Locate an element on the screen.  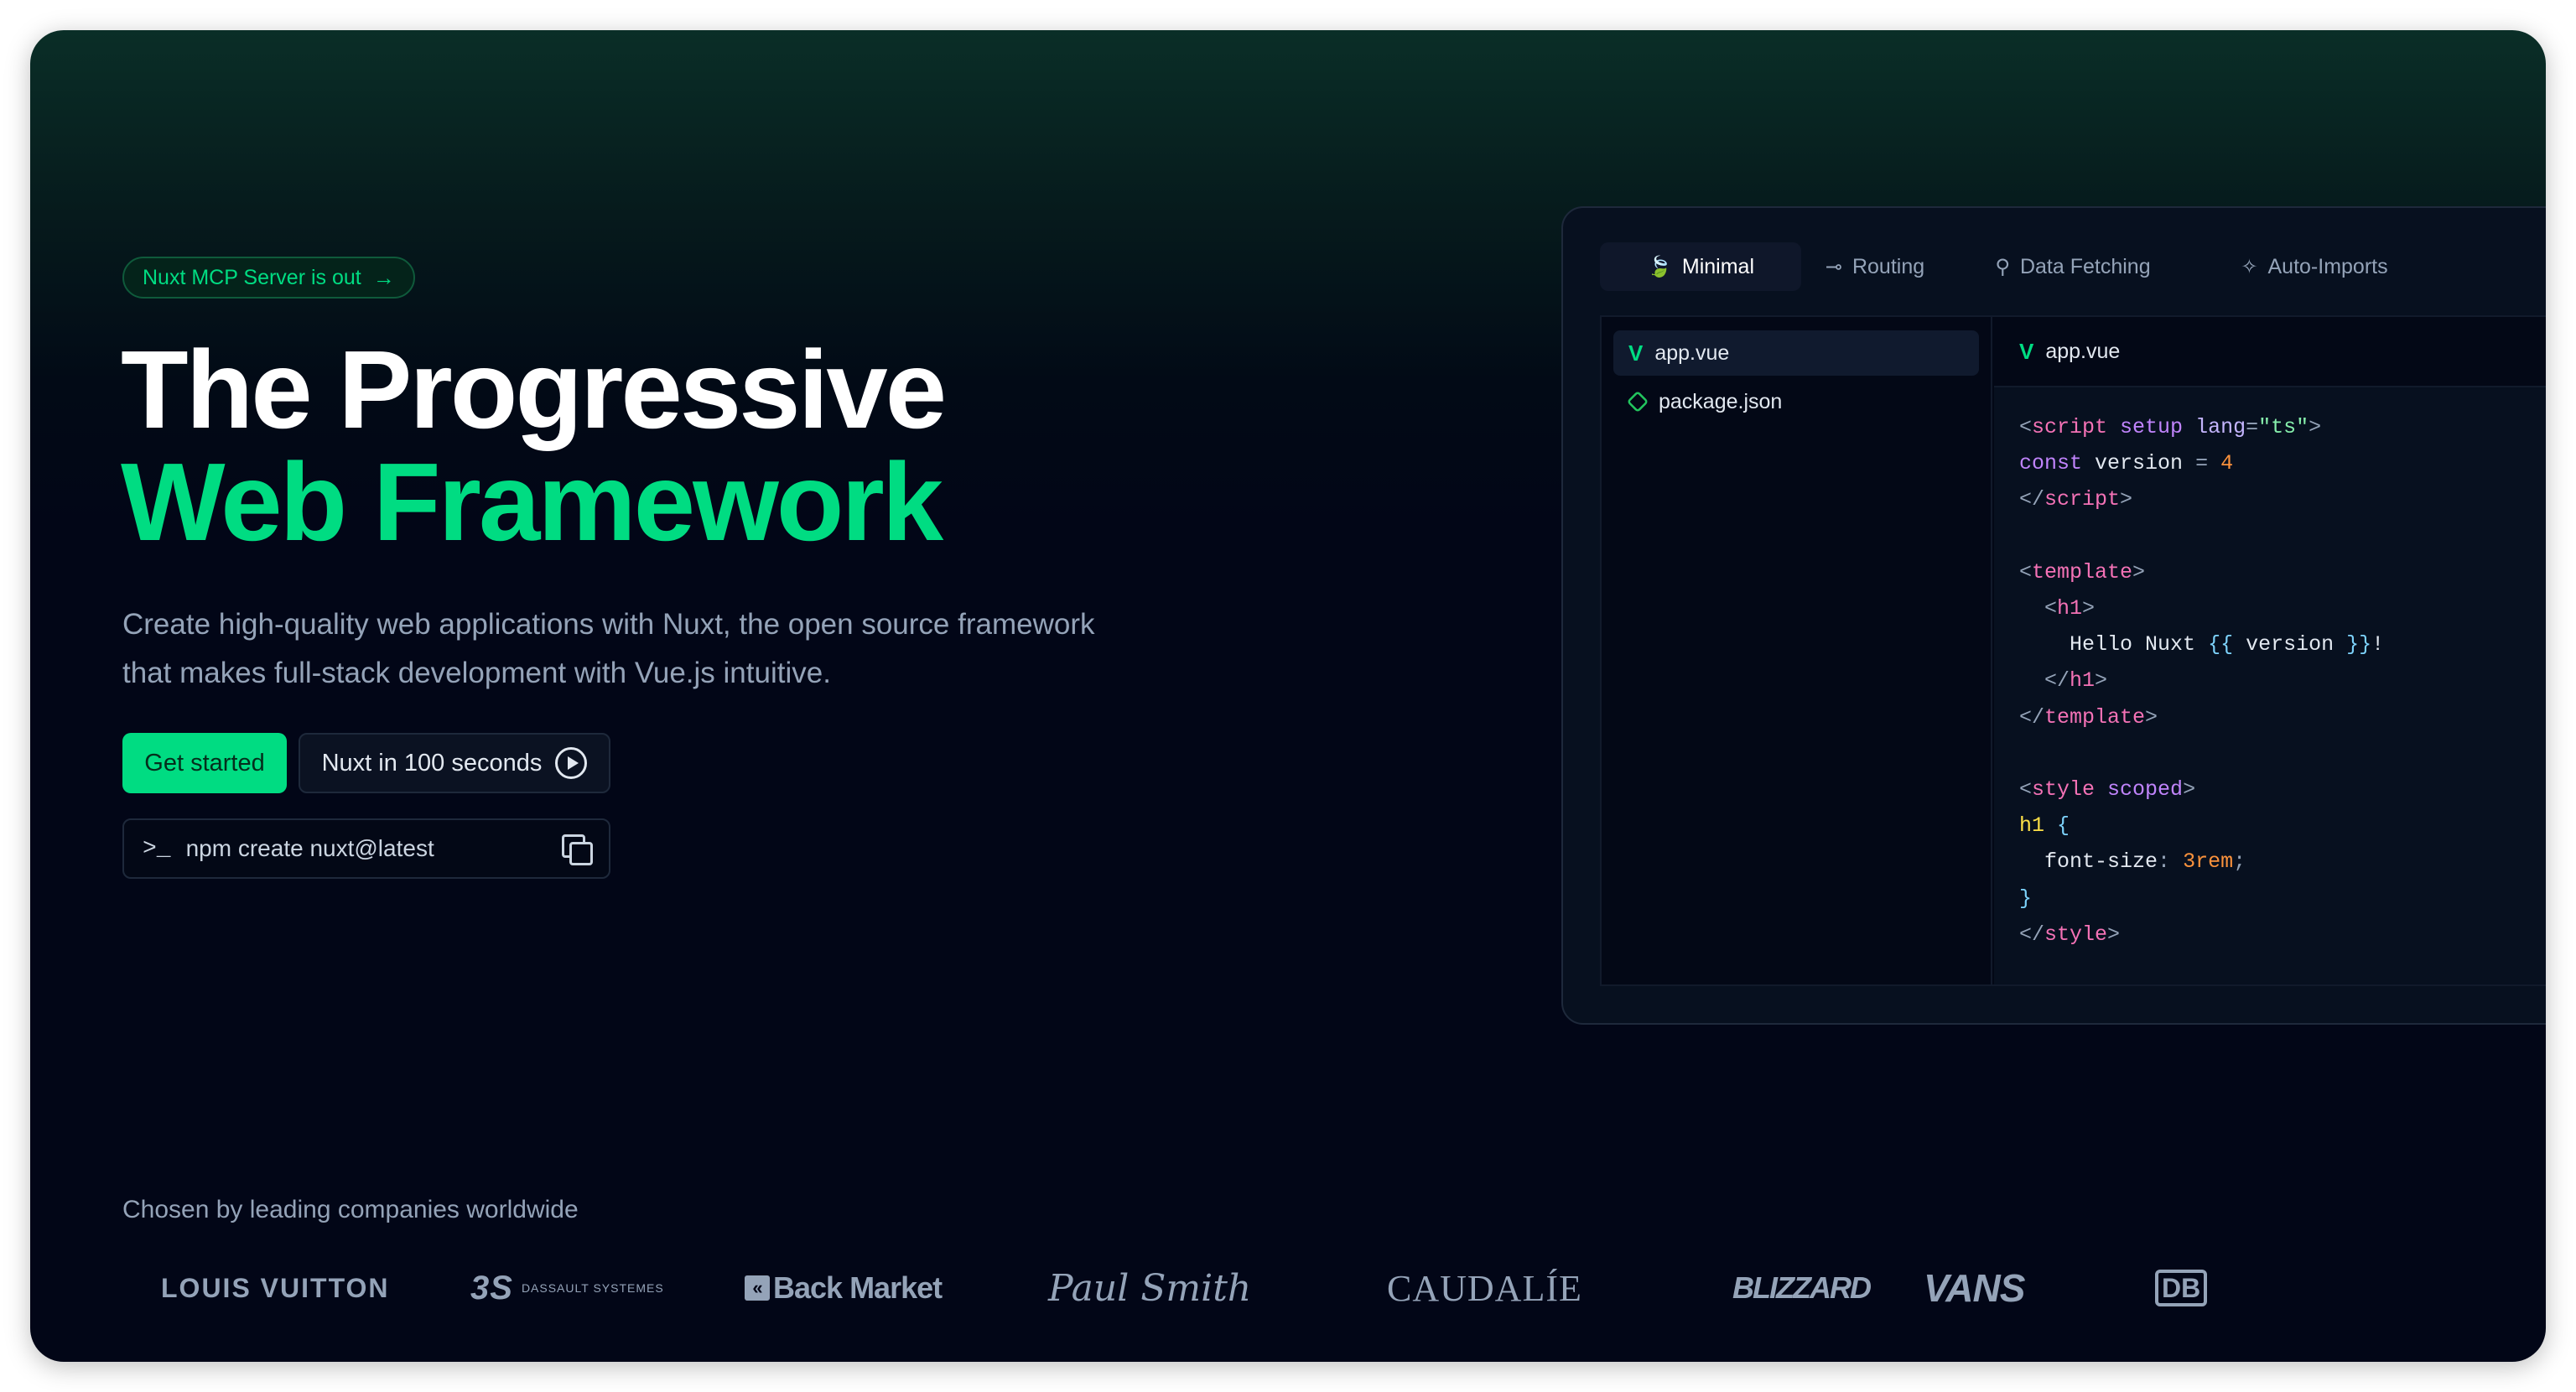
louis-vuitton-logo: LOUIS VUITTON is located at coordinates (275, 1287).